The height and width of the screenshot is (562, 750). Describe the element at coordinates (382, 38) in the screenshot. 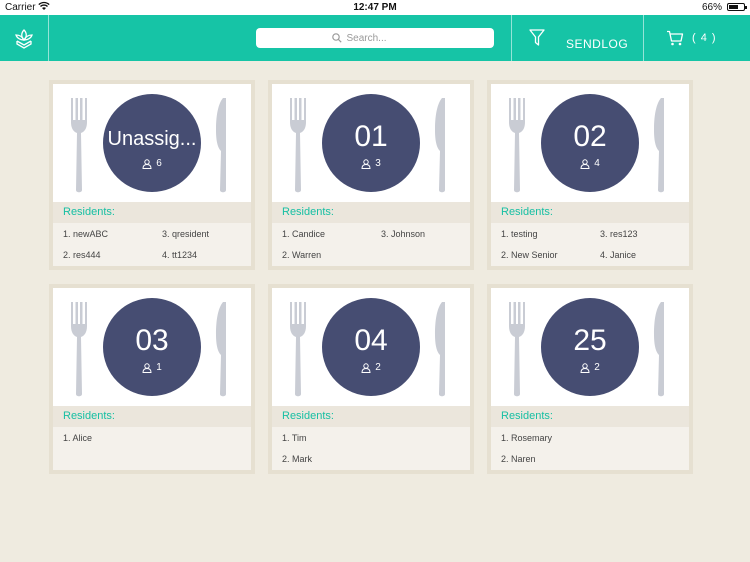

I see `search-input` at that location.